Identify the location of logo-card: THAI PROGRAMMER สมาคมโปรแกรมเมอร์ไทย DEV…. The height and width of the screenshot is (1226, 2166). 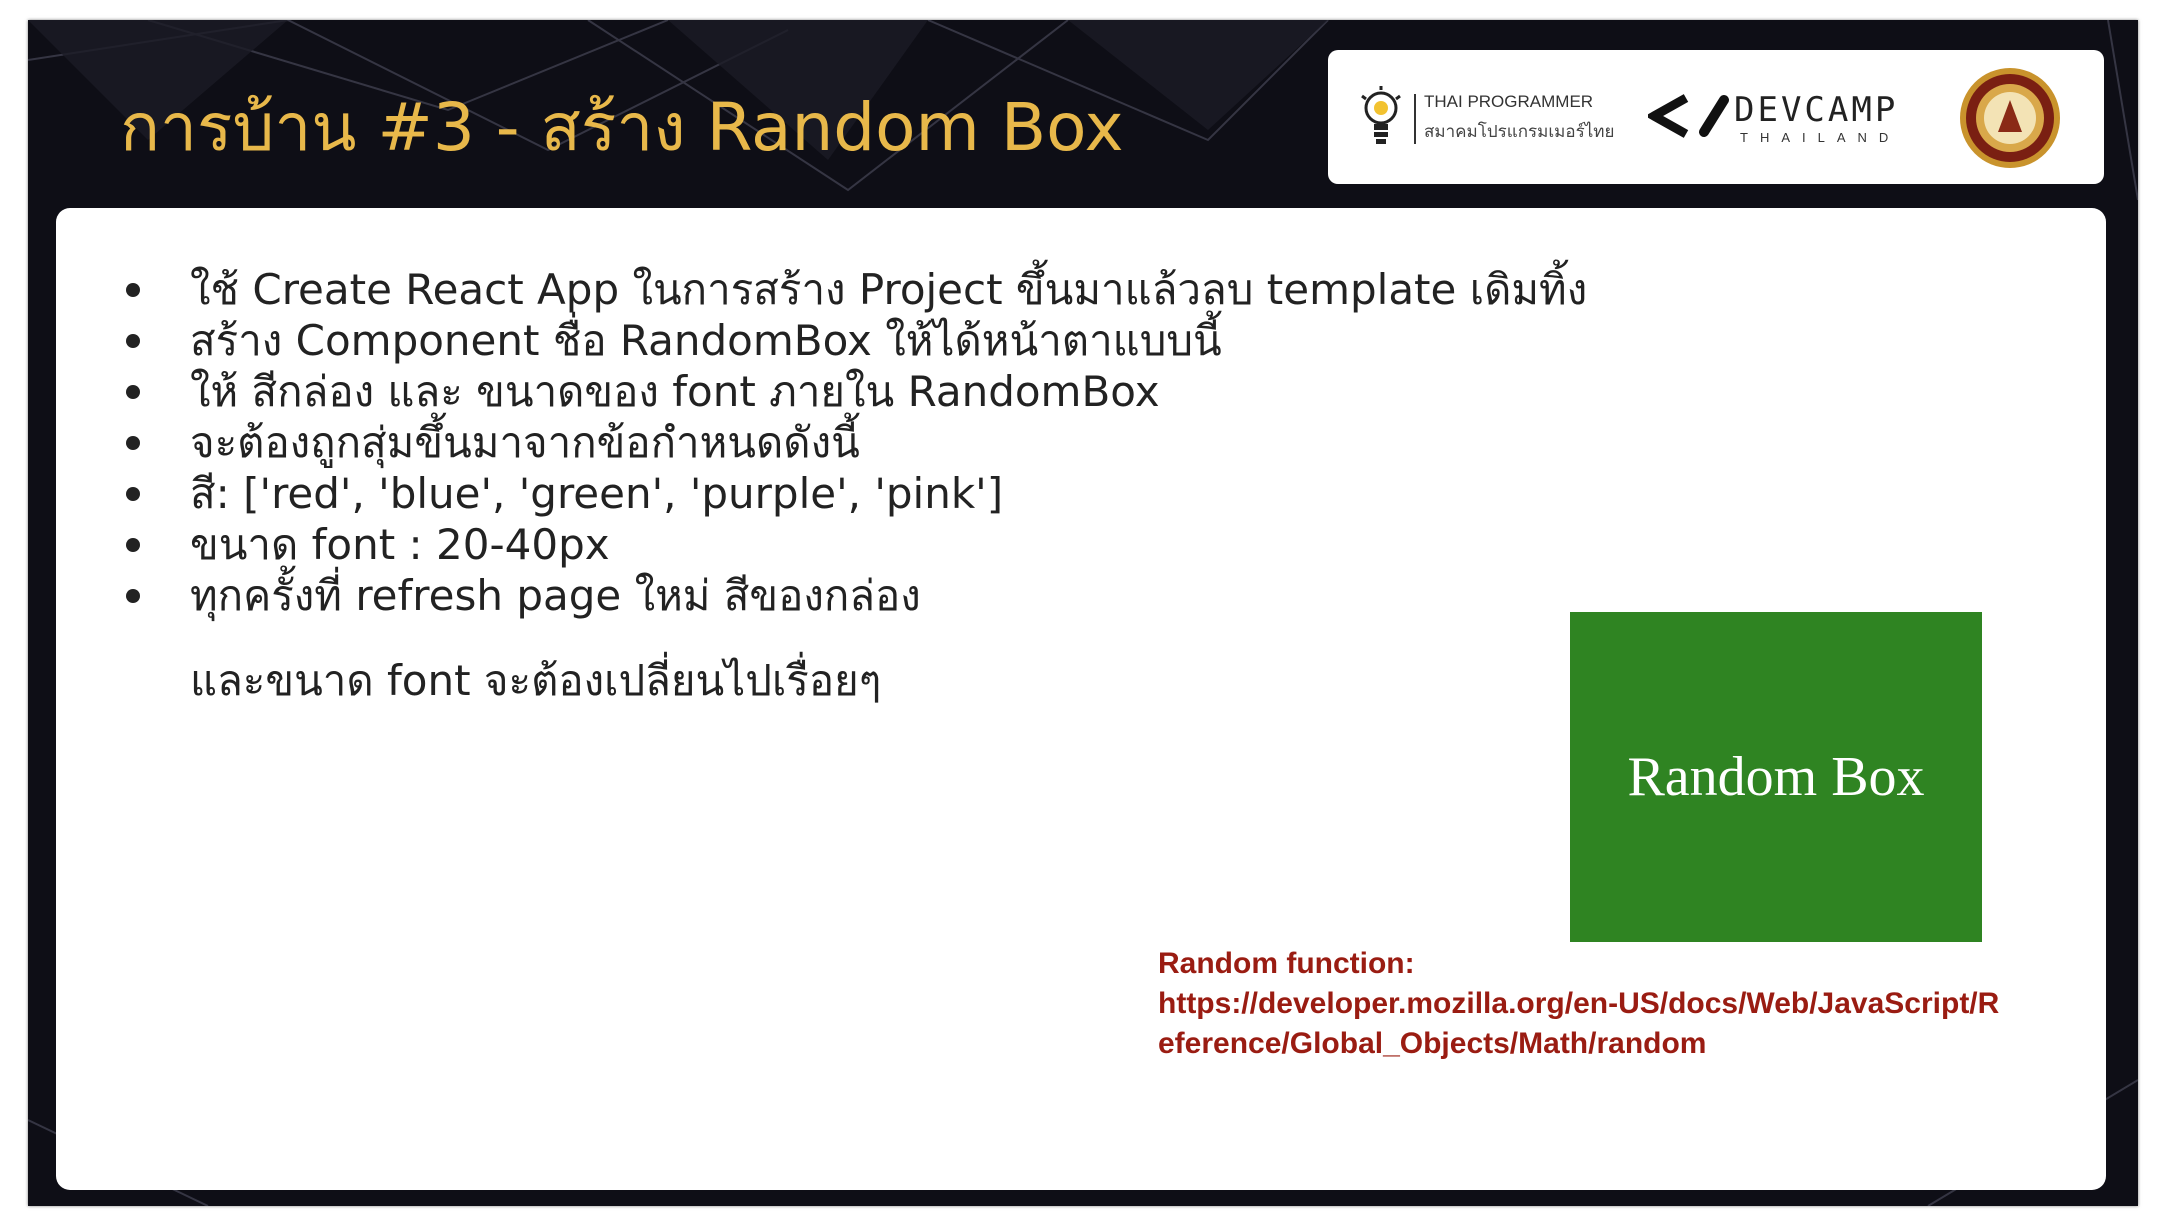
(1716, 117).